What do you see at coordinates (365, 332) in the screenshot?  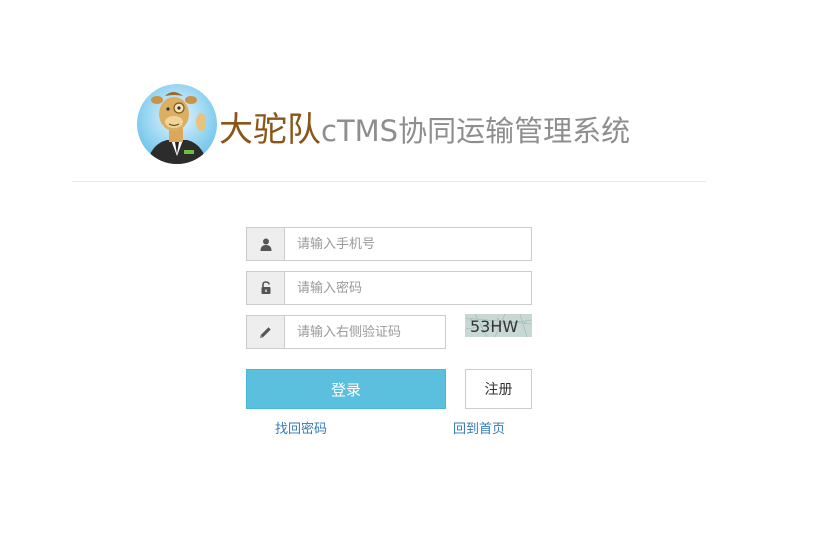 I see `captcha-input` at bounding box center [365, 332].